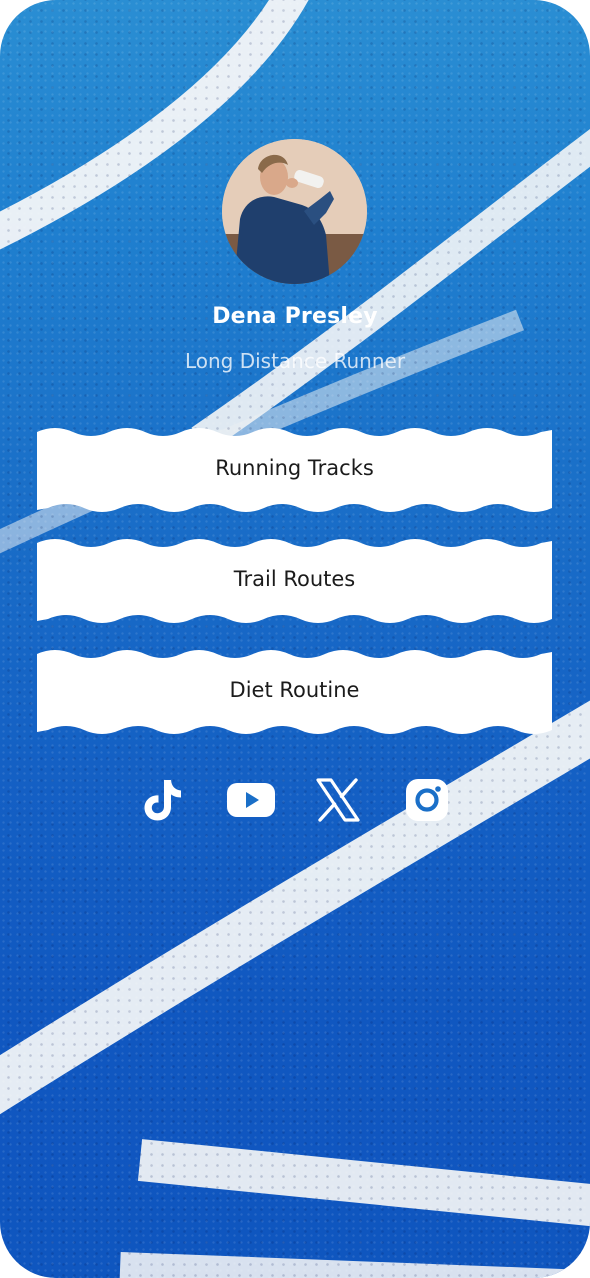  I want to click on link-button-trail-routes: Trail Routes, so click(294, 580).